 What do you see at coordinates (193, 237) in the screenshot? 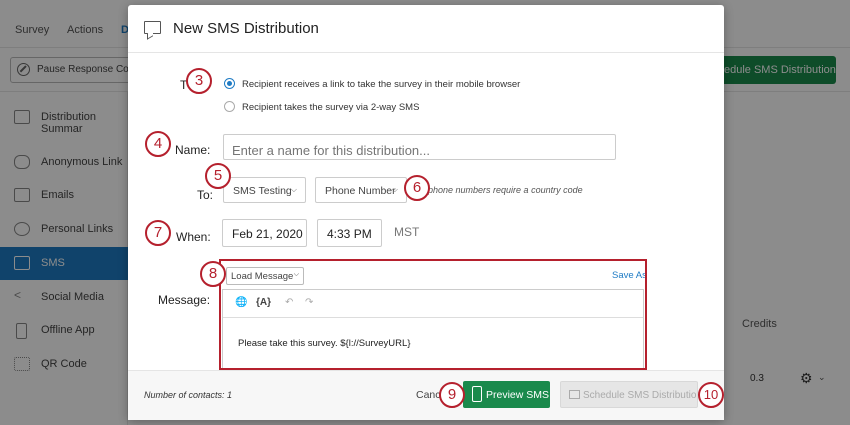
I see `when-label: When:` at bounding box center [193, 237].